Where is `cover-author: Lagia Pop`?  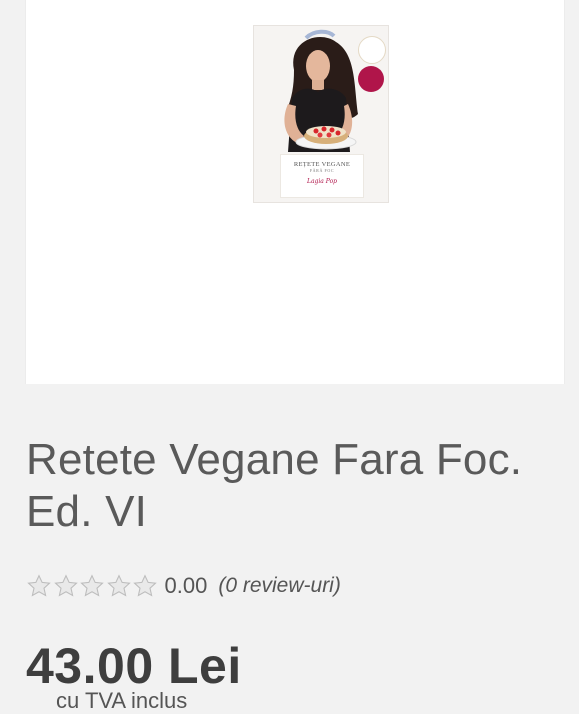 cover-author: Lagia Pop is located at coordinates (322, 181).